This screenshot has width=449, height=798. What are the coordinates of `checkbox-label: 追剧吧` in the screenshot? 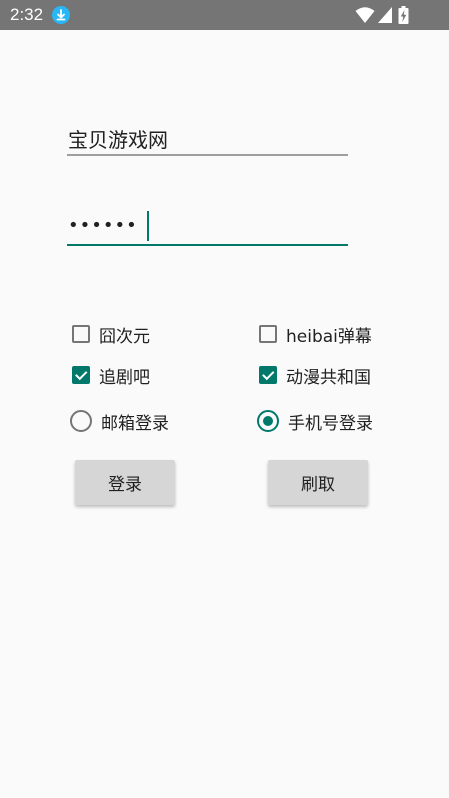 It's located at (124, 377).